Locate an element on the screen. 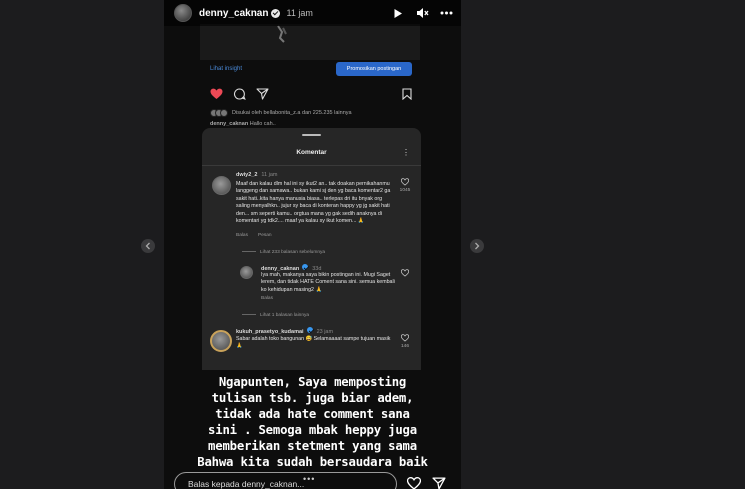 The image size is (745, 489). overlay-line: tidak ada hate comment sana is located at coordinates (312, 414).